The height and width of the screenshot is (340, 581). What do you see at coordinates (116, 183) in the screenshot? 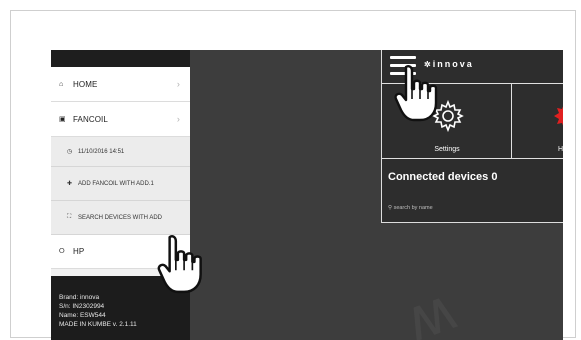
I see `sub-item-label: ADD FANCOIL WITH ADD.1` at bounding box center [116, 183].